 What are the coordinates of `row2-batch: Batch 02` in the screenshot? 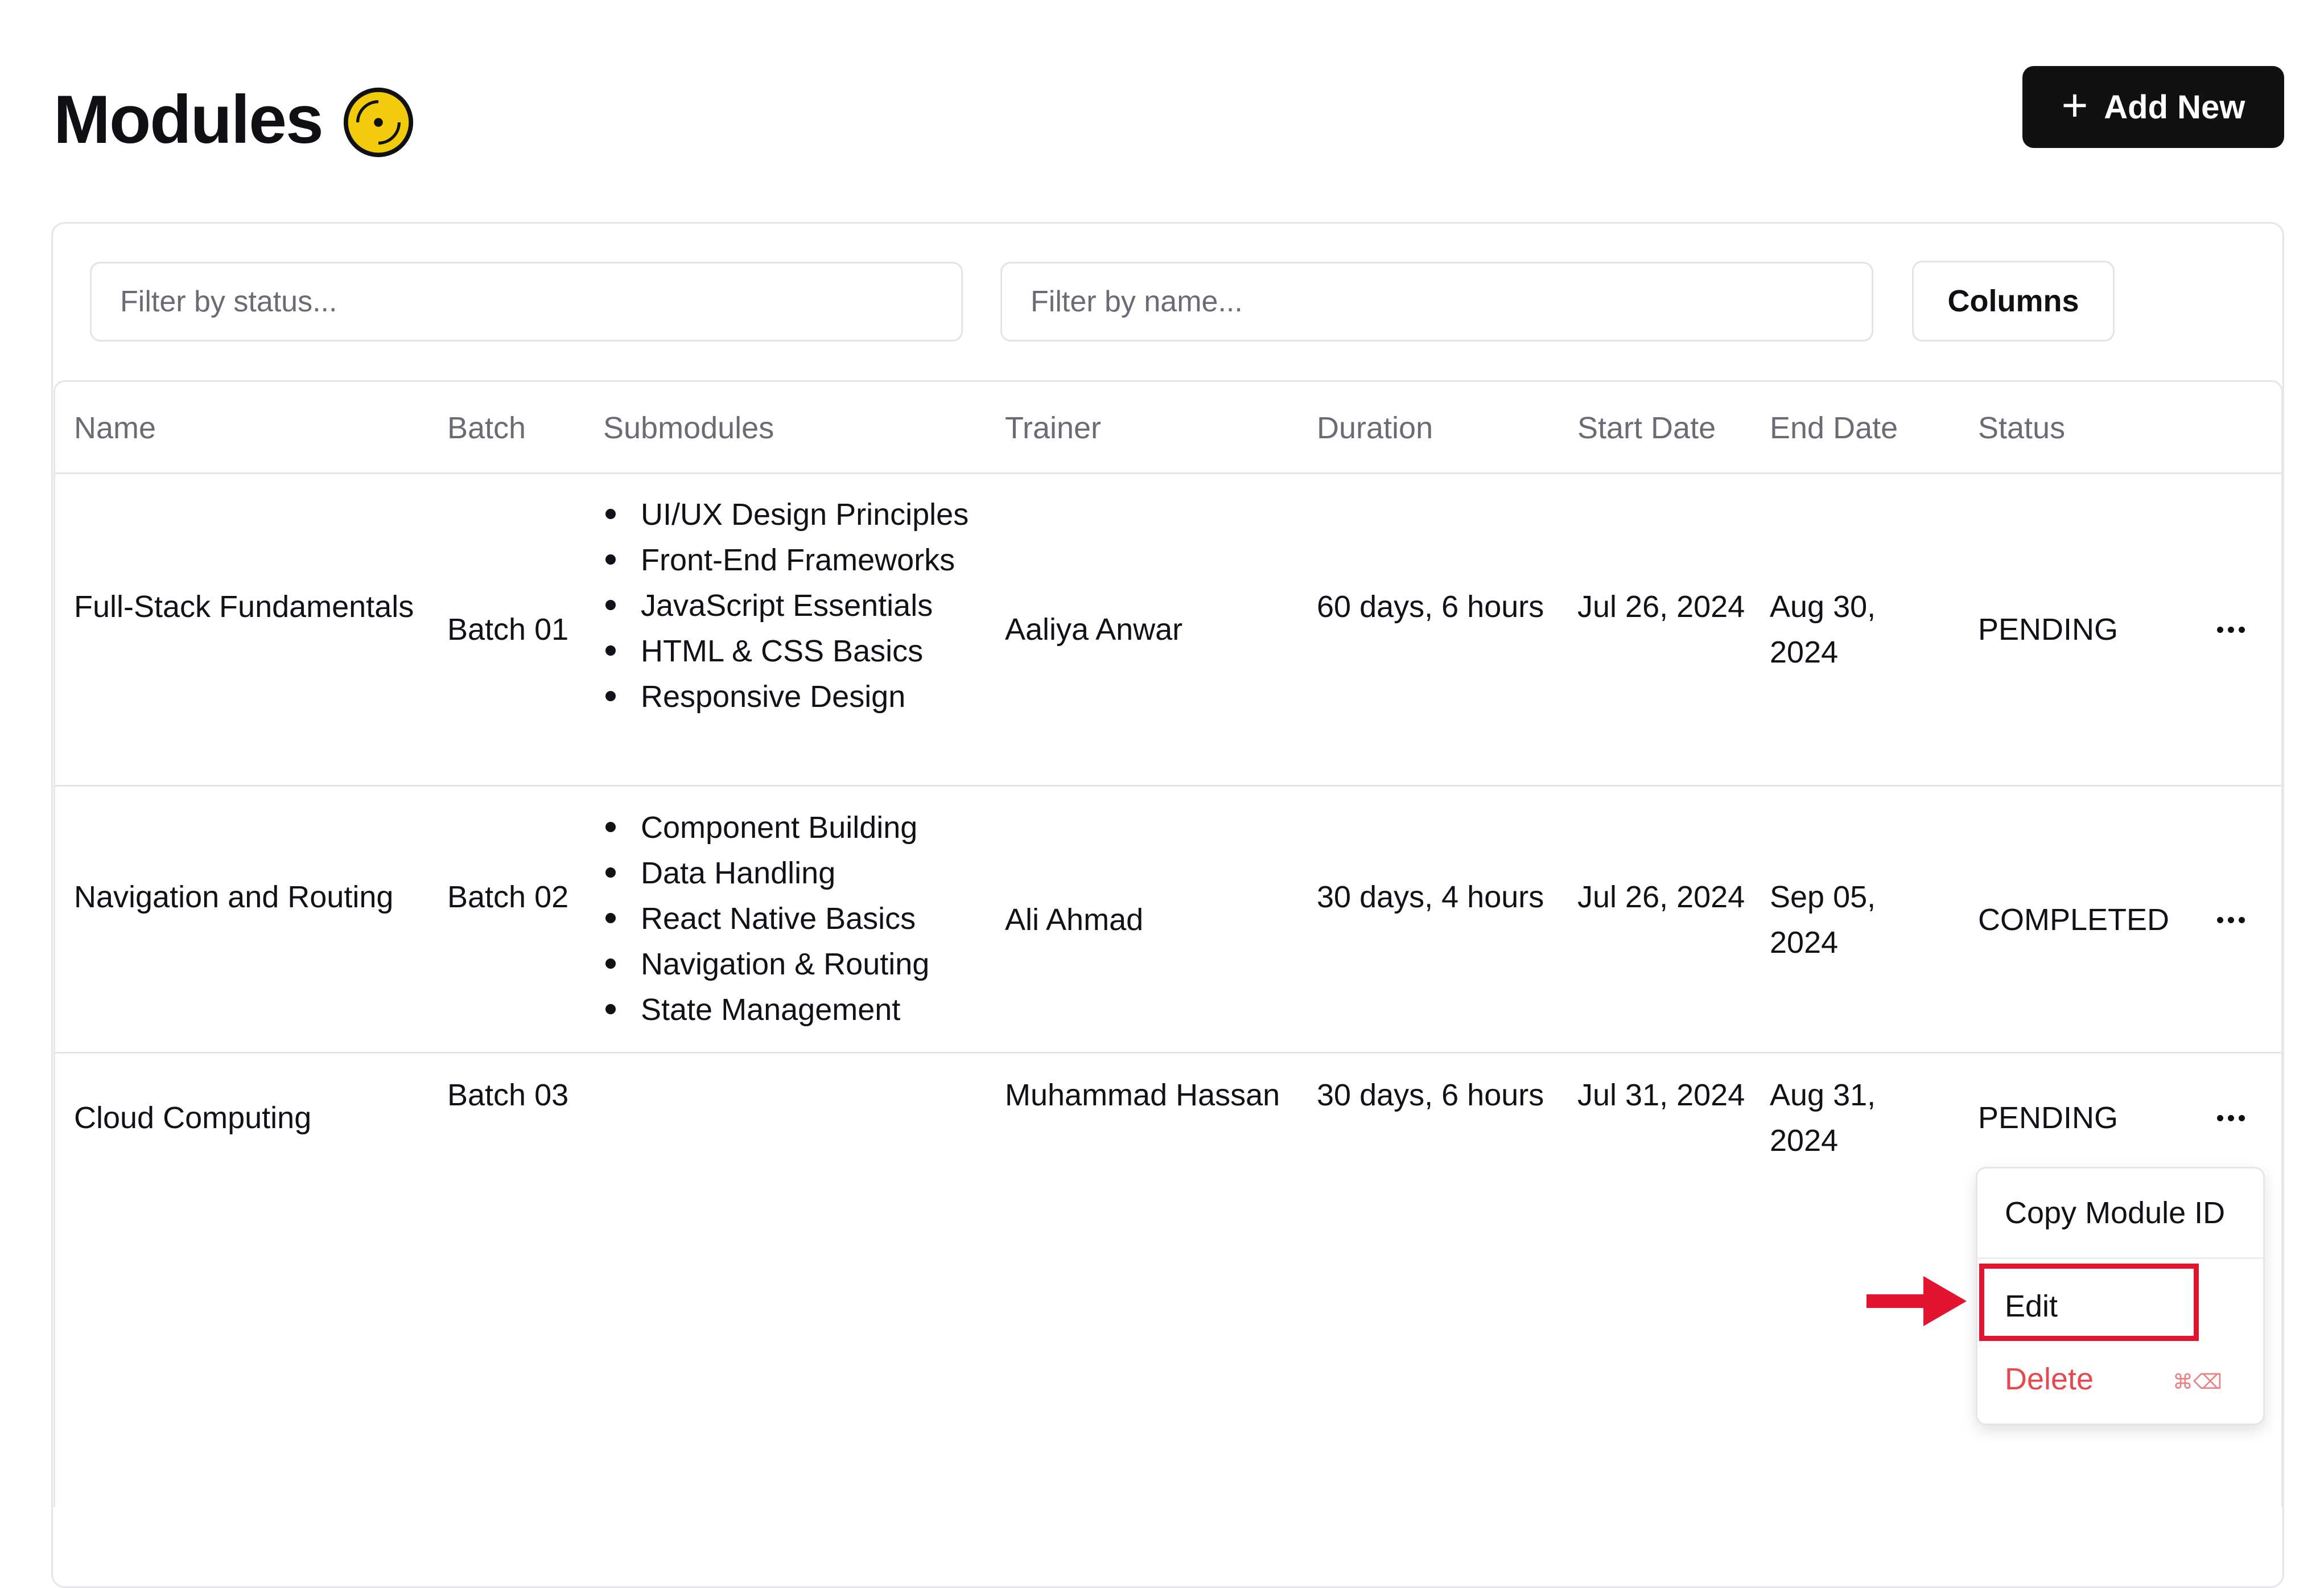 It's located at (508, 897).